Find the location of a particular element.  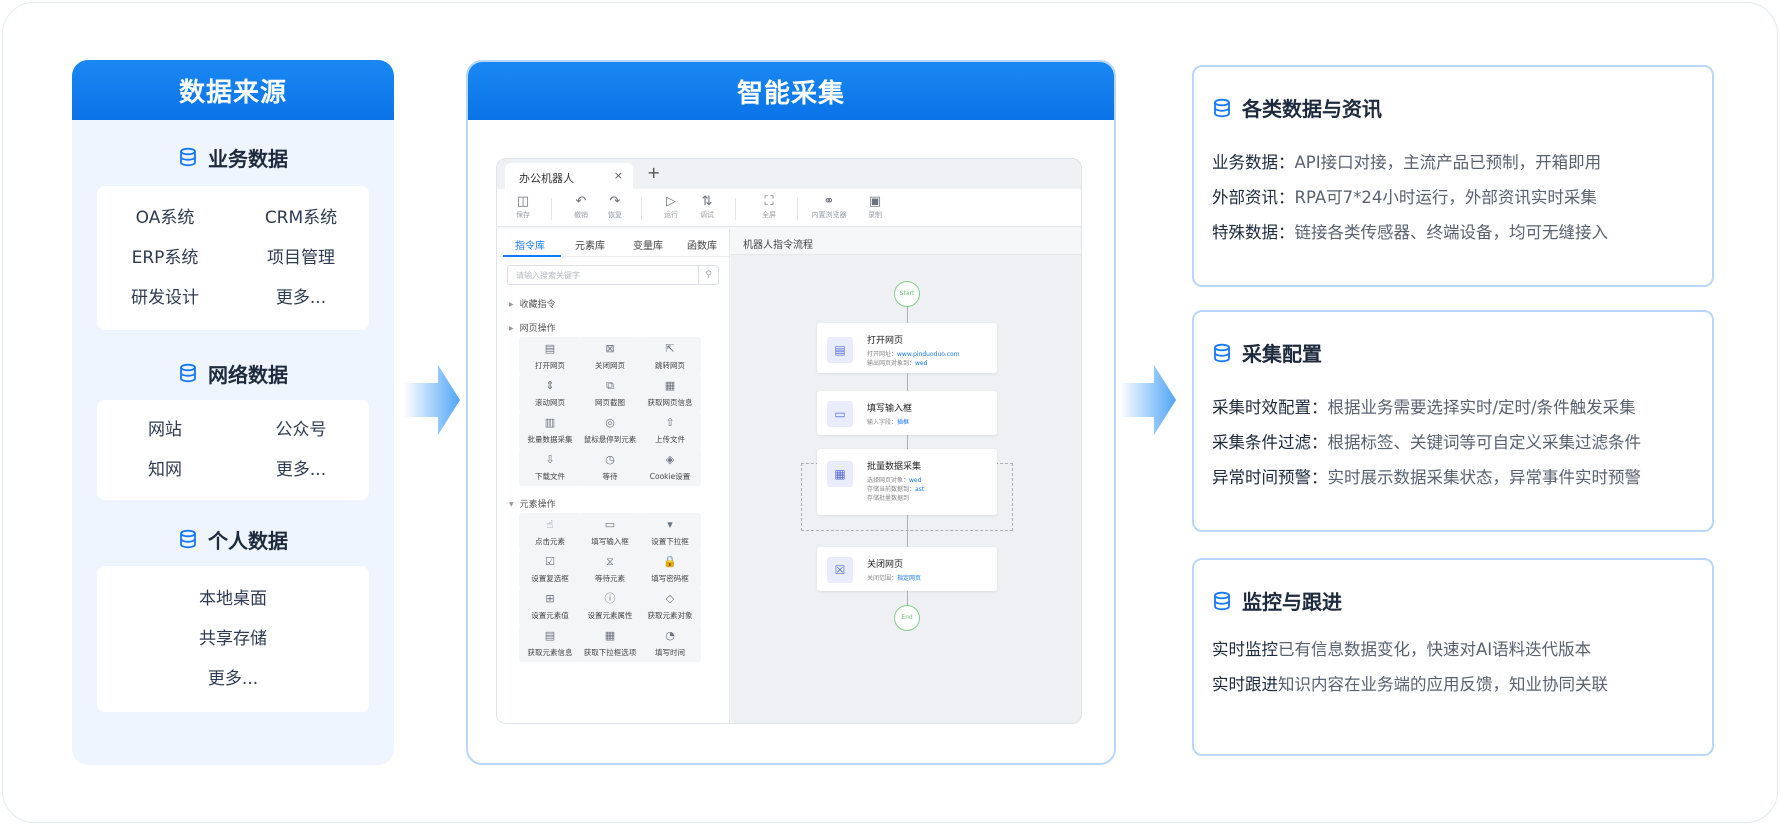

step-detail: 存储当前数据到：ast is located at coordinates (896, 489).